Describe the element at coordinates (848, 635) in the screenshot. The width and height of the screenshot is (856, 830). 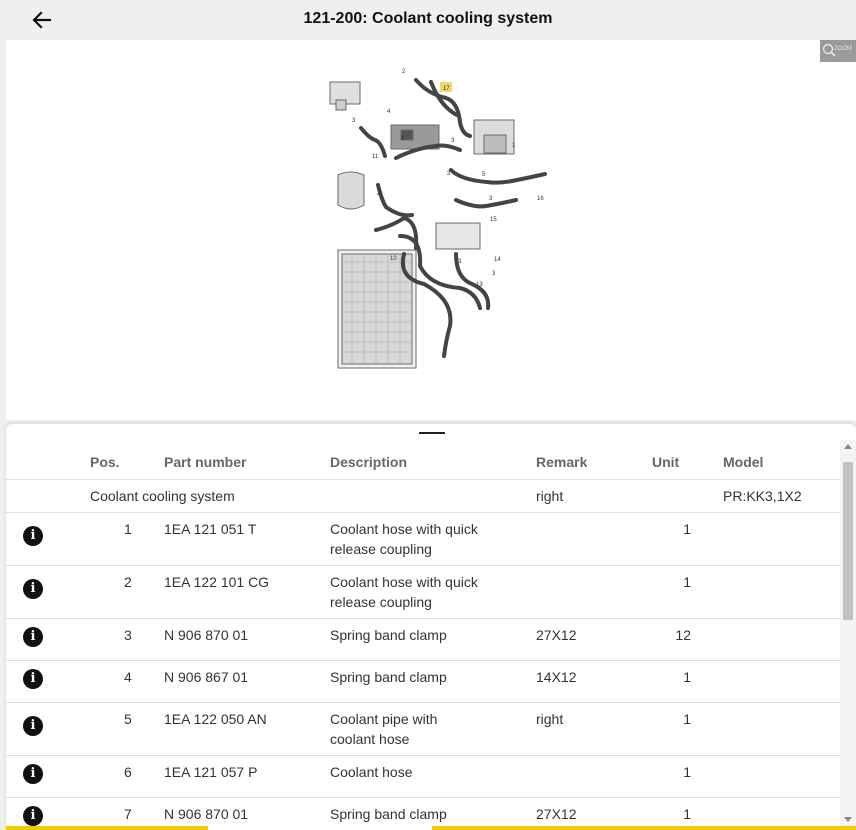
I see `table-scrollbar` at that location.